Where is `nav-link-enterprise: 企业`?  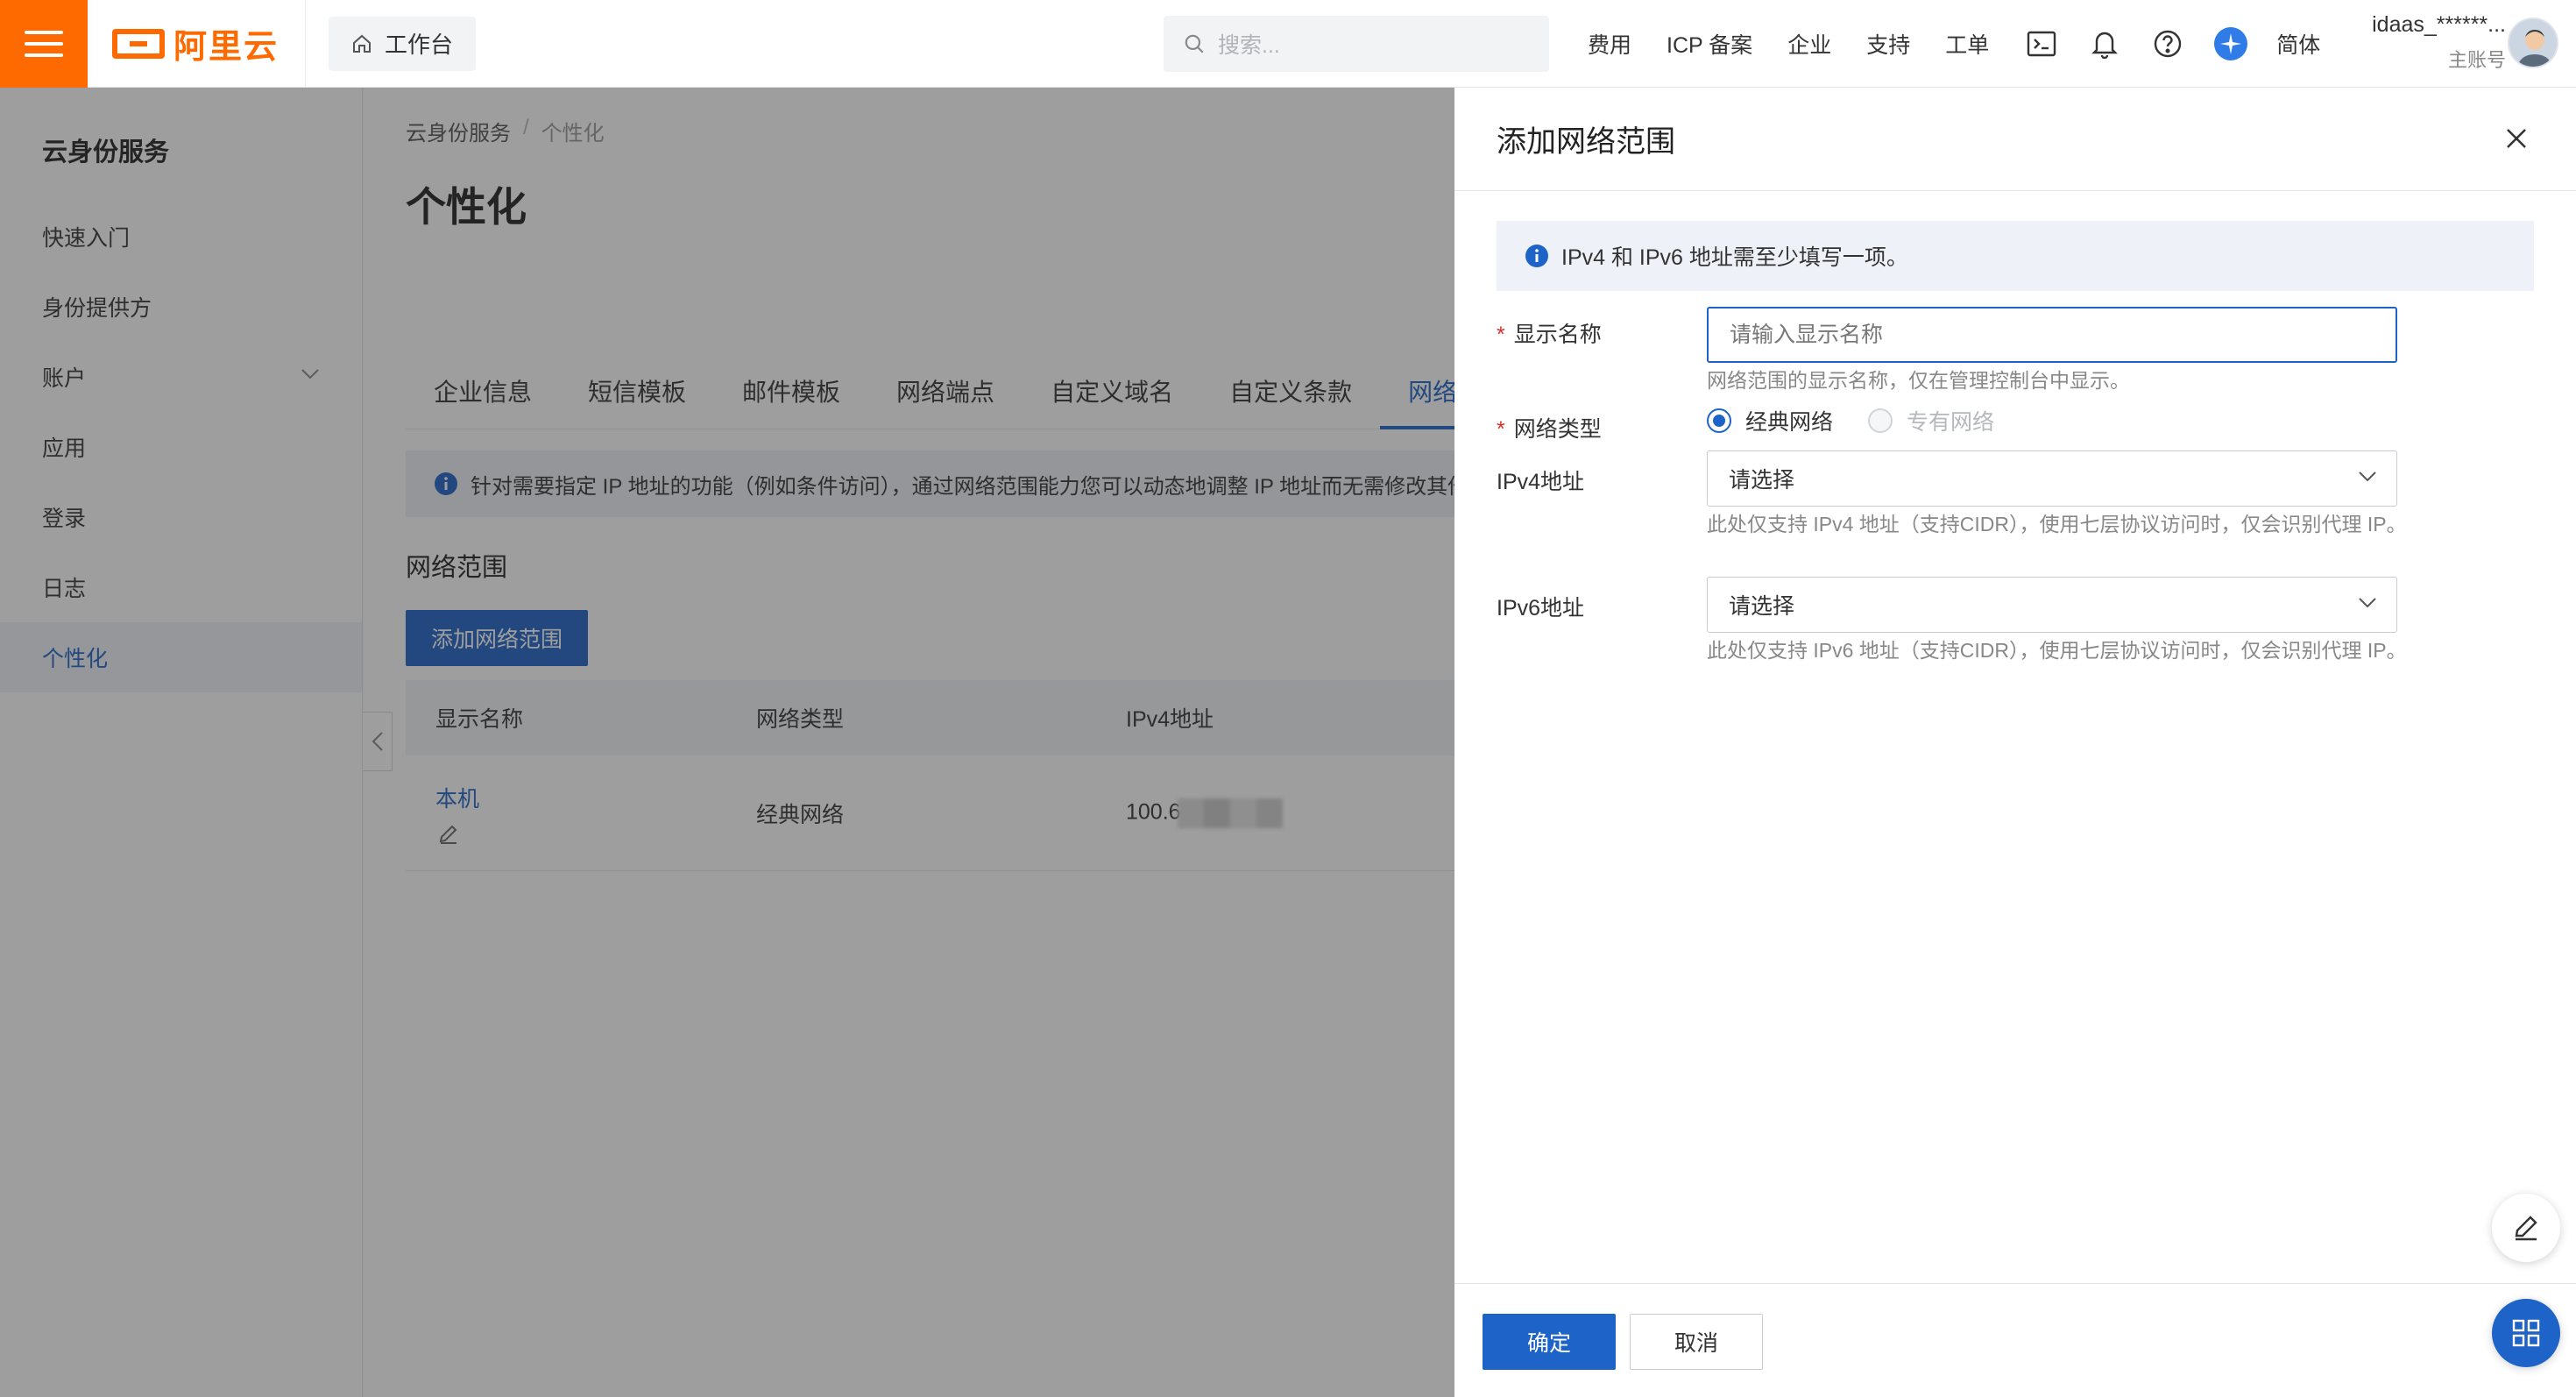 nav-link-enterprise: 企业 is located at coordinates (1809, 44).